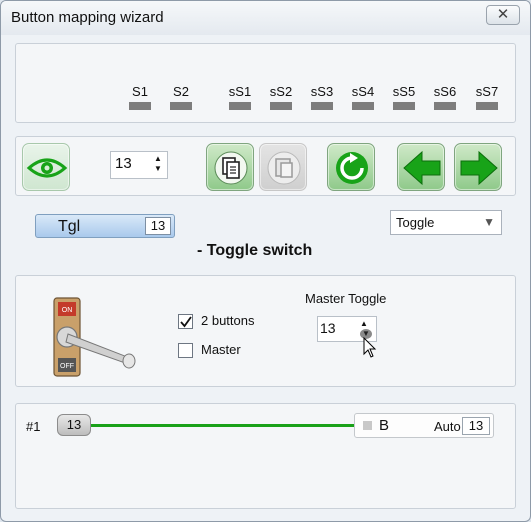 This screenshot has width=531, height=522. Describe the element at coordinates (159, 169) in the screenshot. I see `spin-down-icon: ▼` at that location.